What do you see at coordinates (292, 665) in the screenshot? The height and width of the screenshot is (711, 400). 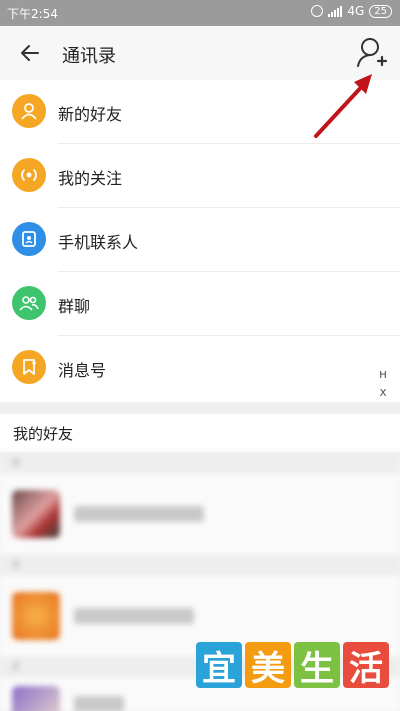 I see `watermark-logo: 宜 美 生 活` at bounding box center [292, 665].